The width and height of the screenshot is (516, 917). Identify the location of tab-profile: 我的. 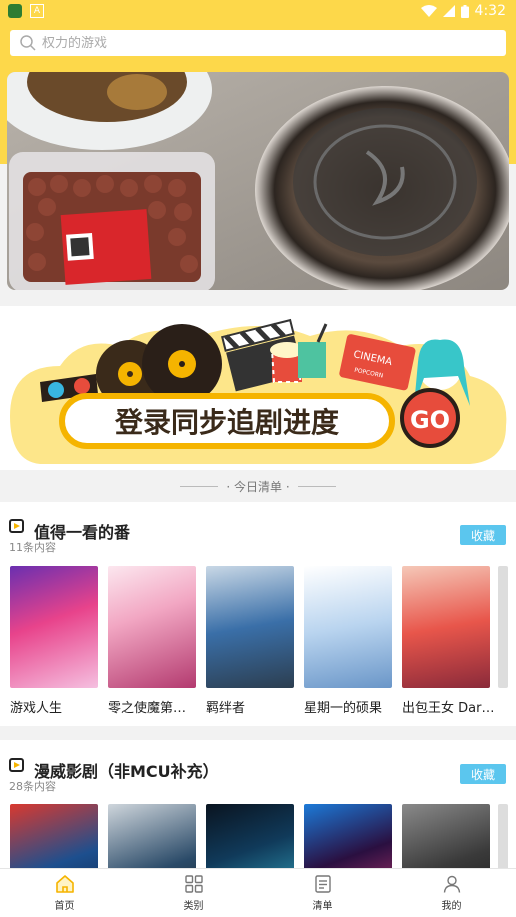
(451, 893).